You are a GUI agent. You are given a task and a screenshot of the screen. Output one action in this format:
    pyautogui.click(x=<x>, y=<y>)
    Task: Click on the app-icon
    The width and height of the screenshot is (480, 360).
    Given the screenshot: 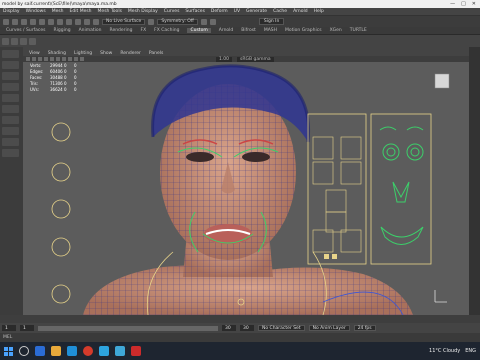 What is the action you would take?
    pyautogui.click(x=136, y=351)
    